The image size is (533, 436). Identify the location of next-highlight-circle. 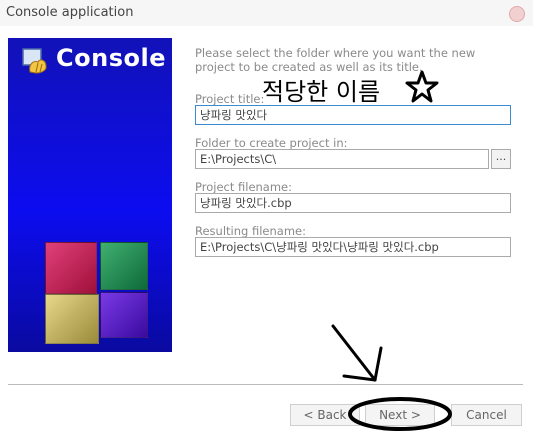
(400, 414).